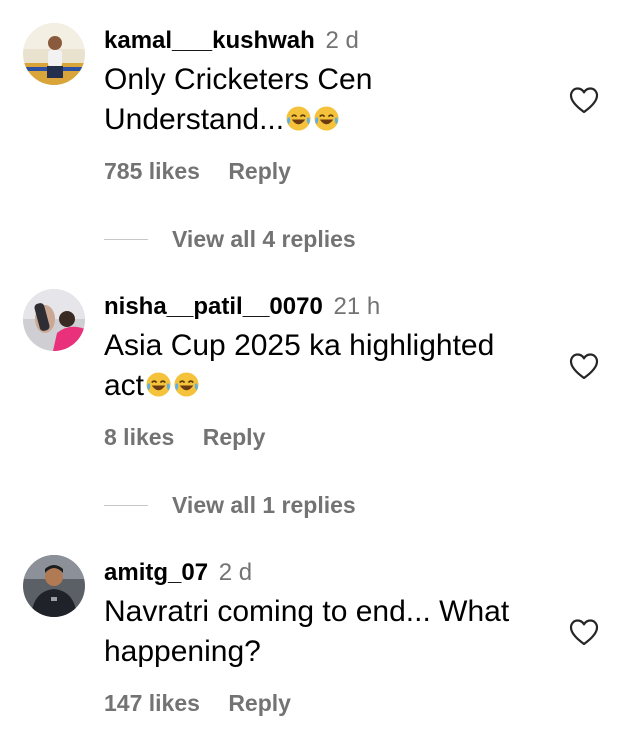  I want to click on likes-count: 8 likes, so click(139, 437).